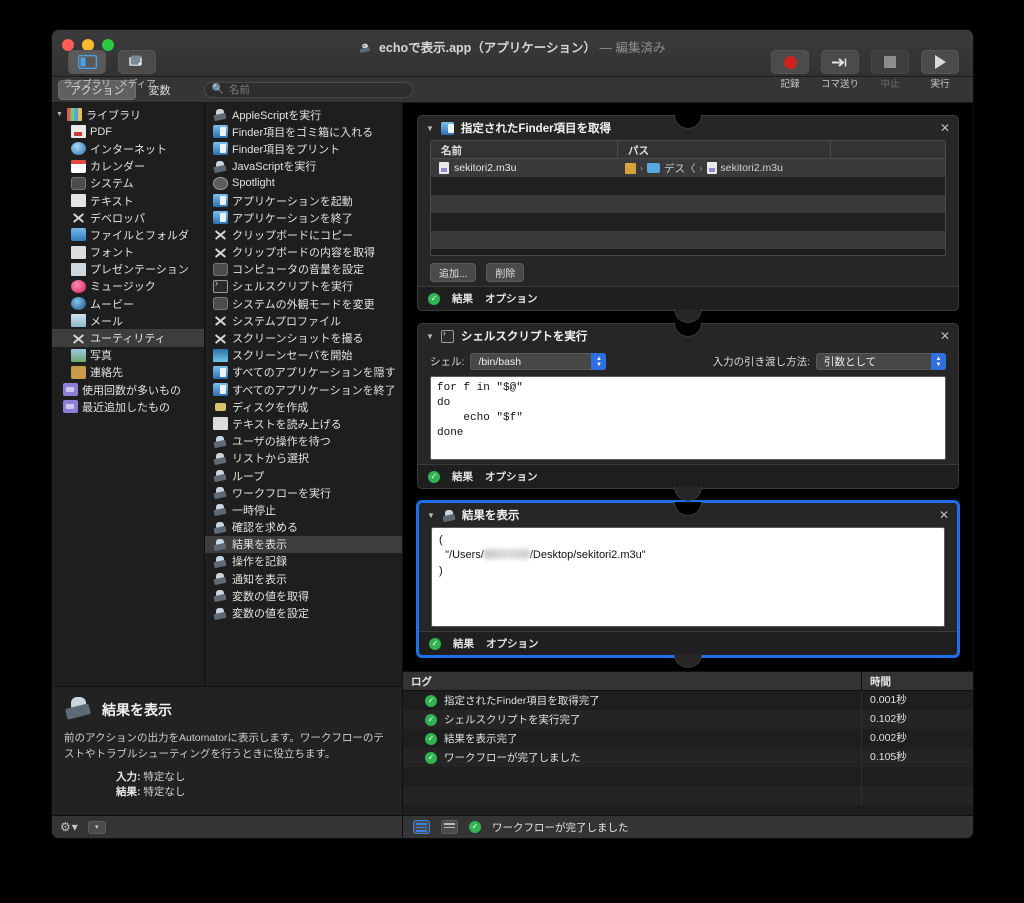 This screenshot has height=903, width=1024. I want to click on input-passing-select: 引数として ▲ ▼, so click(881, 361).